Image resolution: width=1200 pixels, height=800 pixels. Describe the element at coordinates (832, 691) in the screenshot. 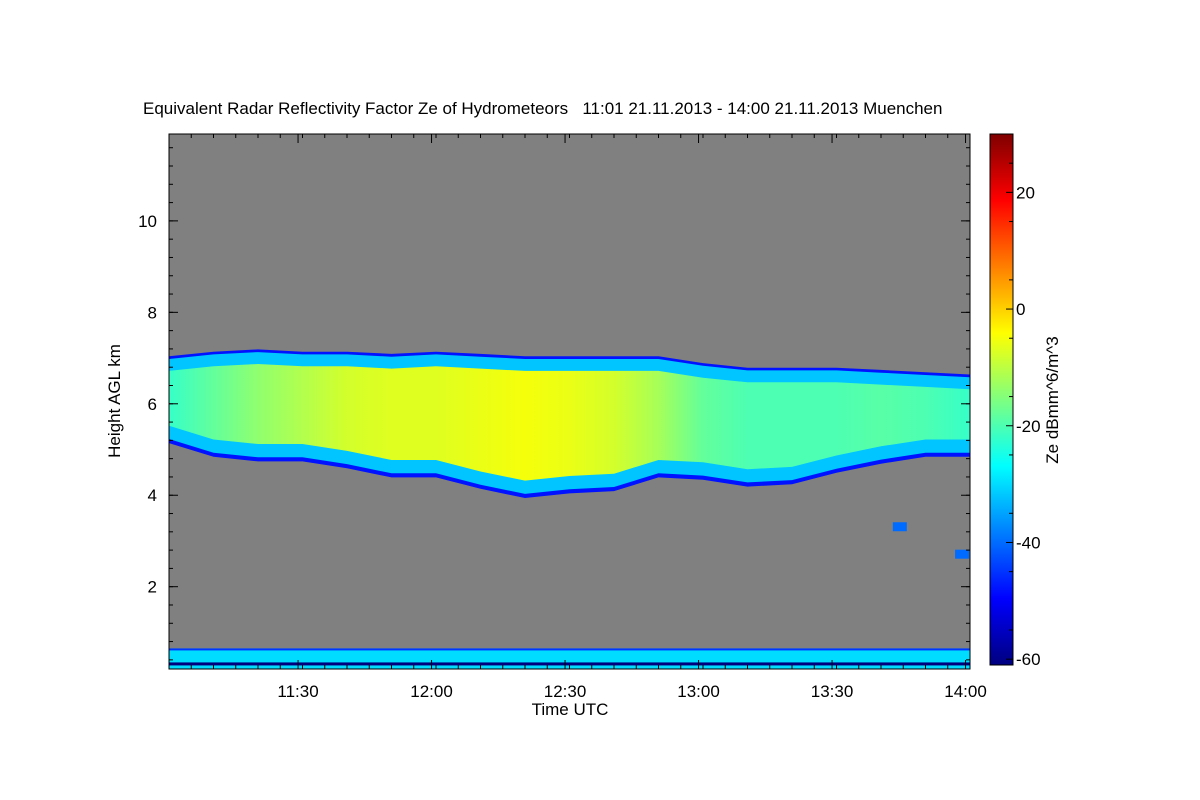

I see `x-tick-label: 13:30` at that location.